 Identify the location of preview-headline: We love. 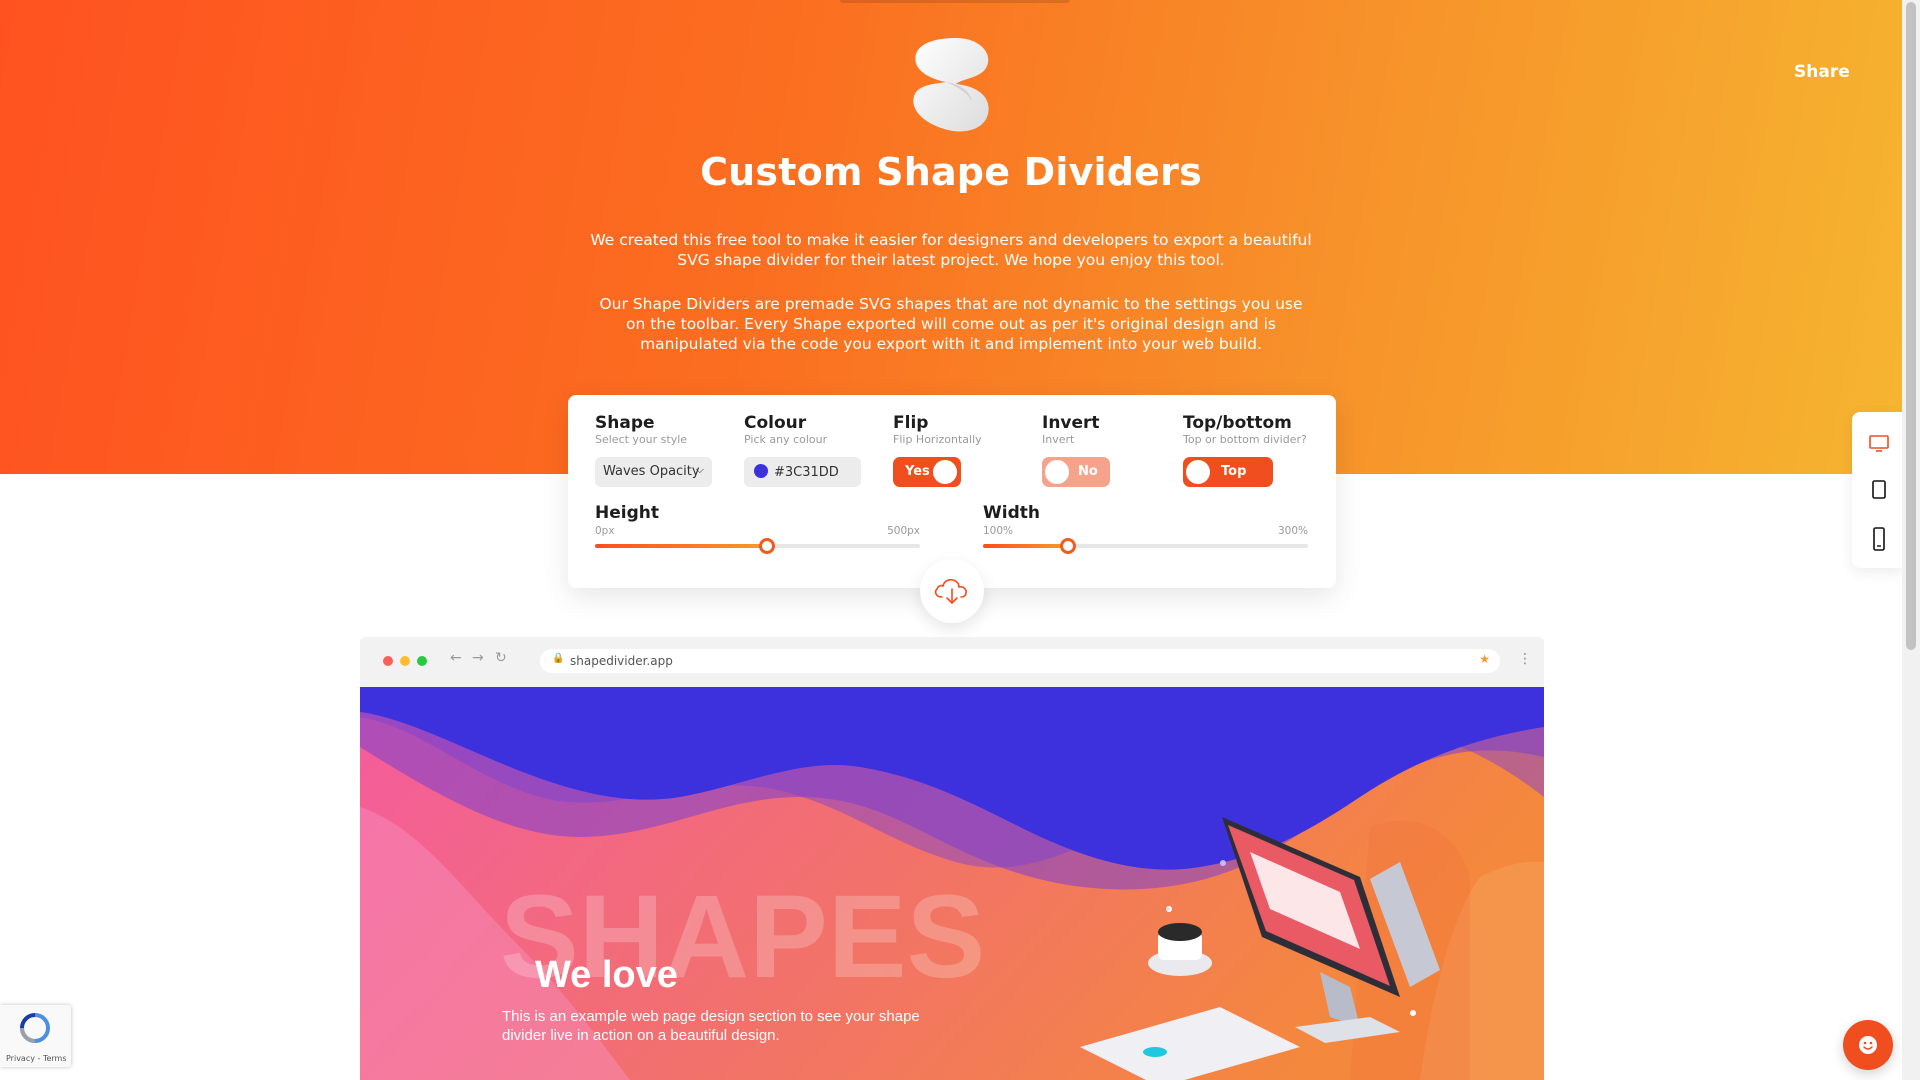
(606, 975).